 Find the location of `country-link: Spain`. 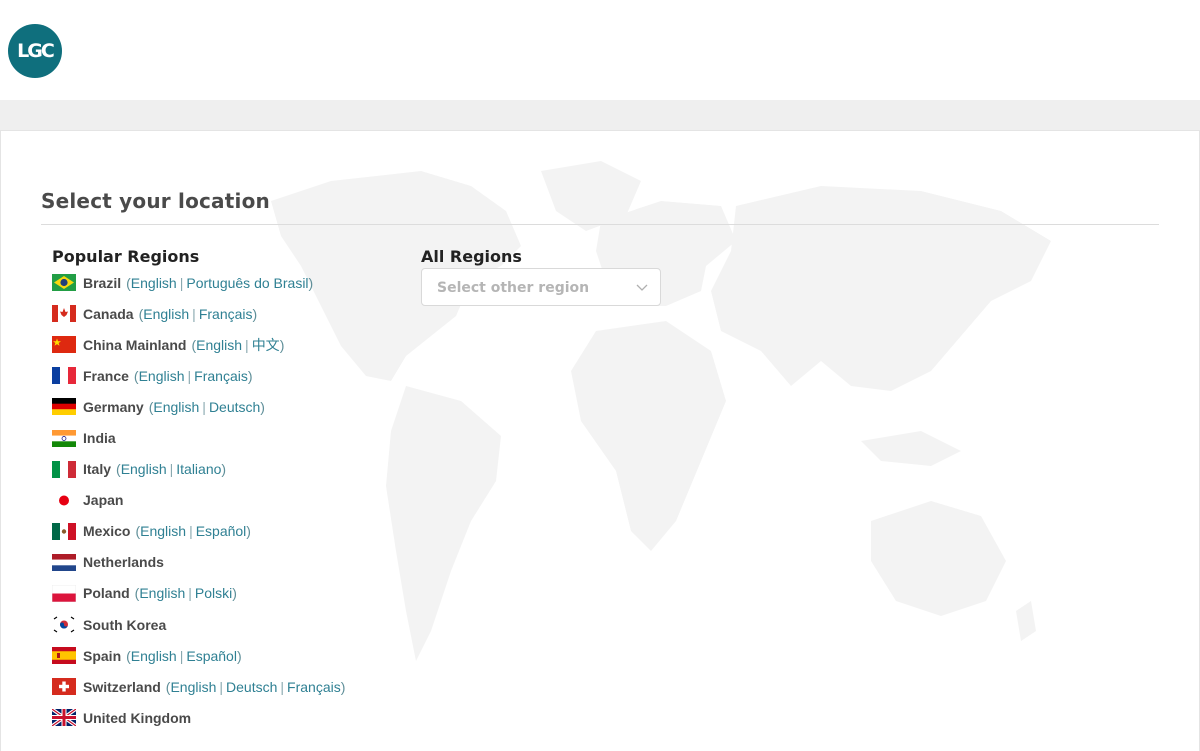

country-link: Spain is located at coordinates (102, 656).